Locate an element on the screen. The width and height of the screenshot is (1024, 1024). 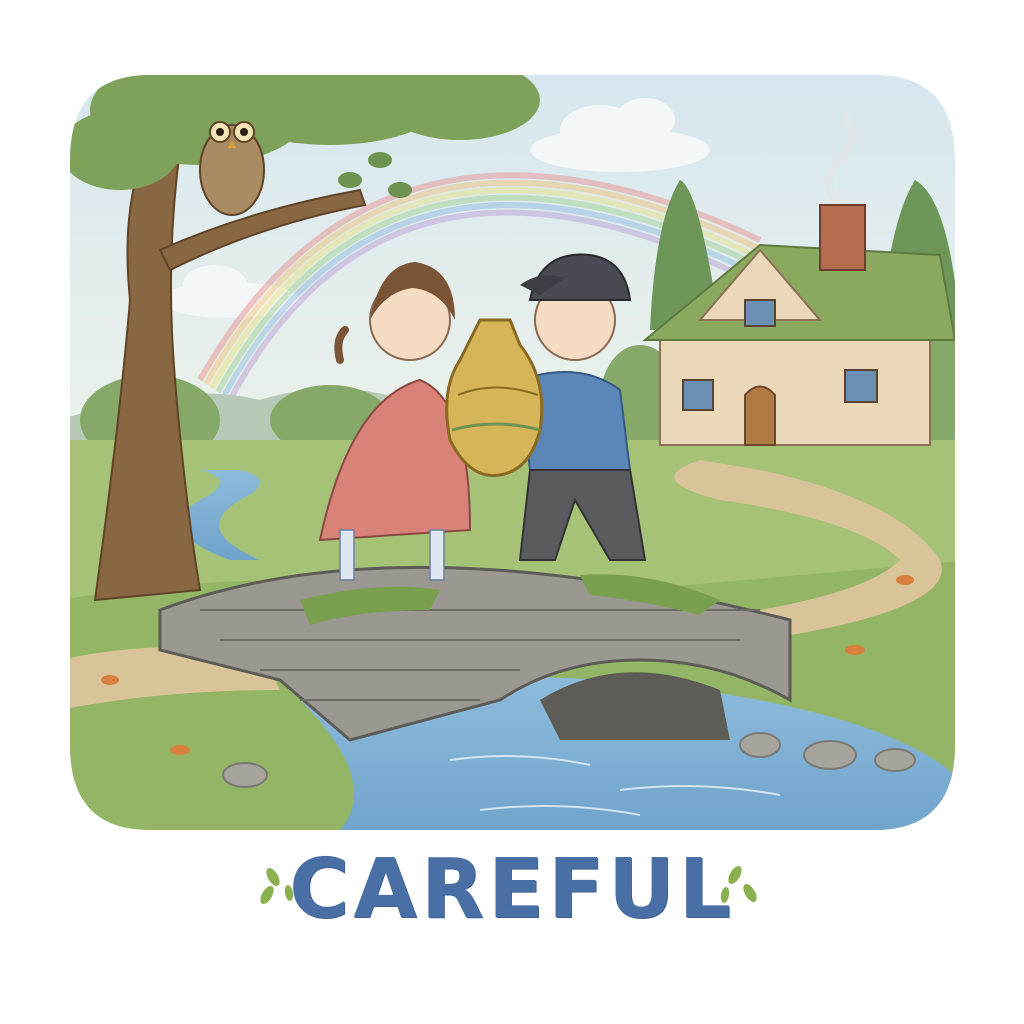
left-leaf-sprig-icon is located at coordinates (277, 886).